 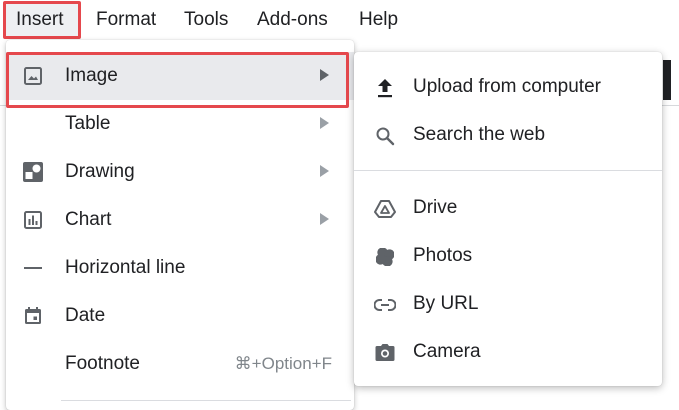 What do you see at coordinates (385, 88) in the screenshot?
I see `upload-icon` at bounding box center [385, 88].